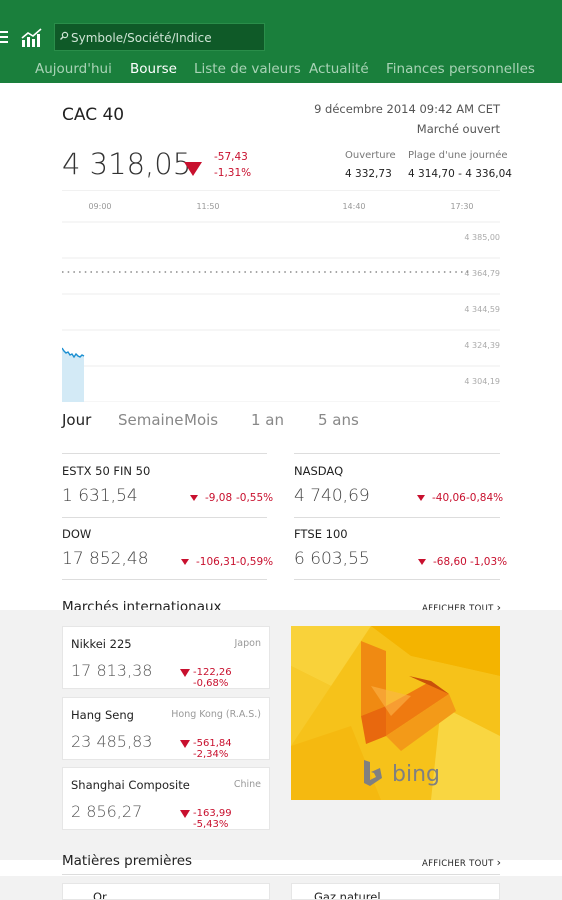 Image resolution: width=562 pixels, height=900 pixels. What do you see at coordinates (105, 559) in the screenshot?
I see `quote-value: 17 852,48` at bounding box center [105, 559].